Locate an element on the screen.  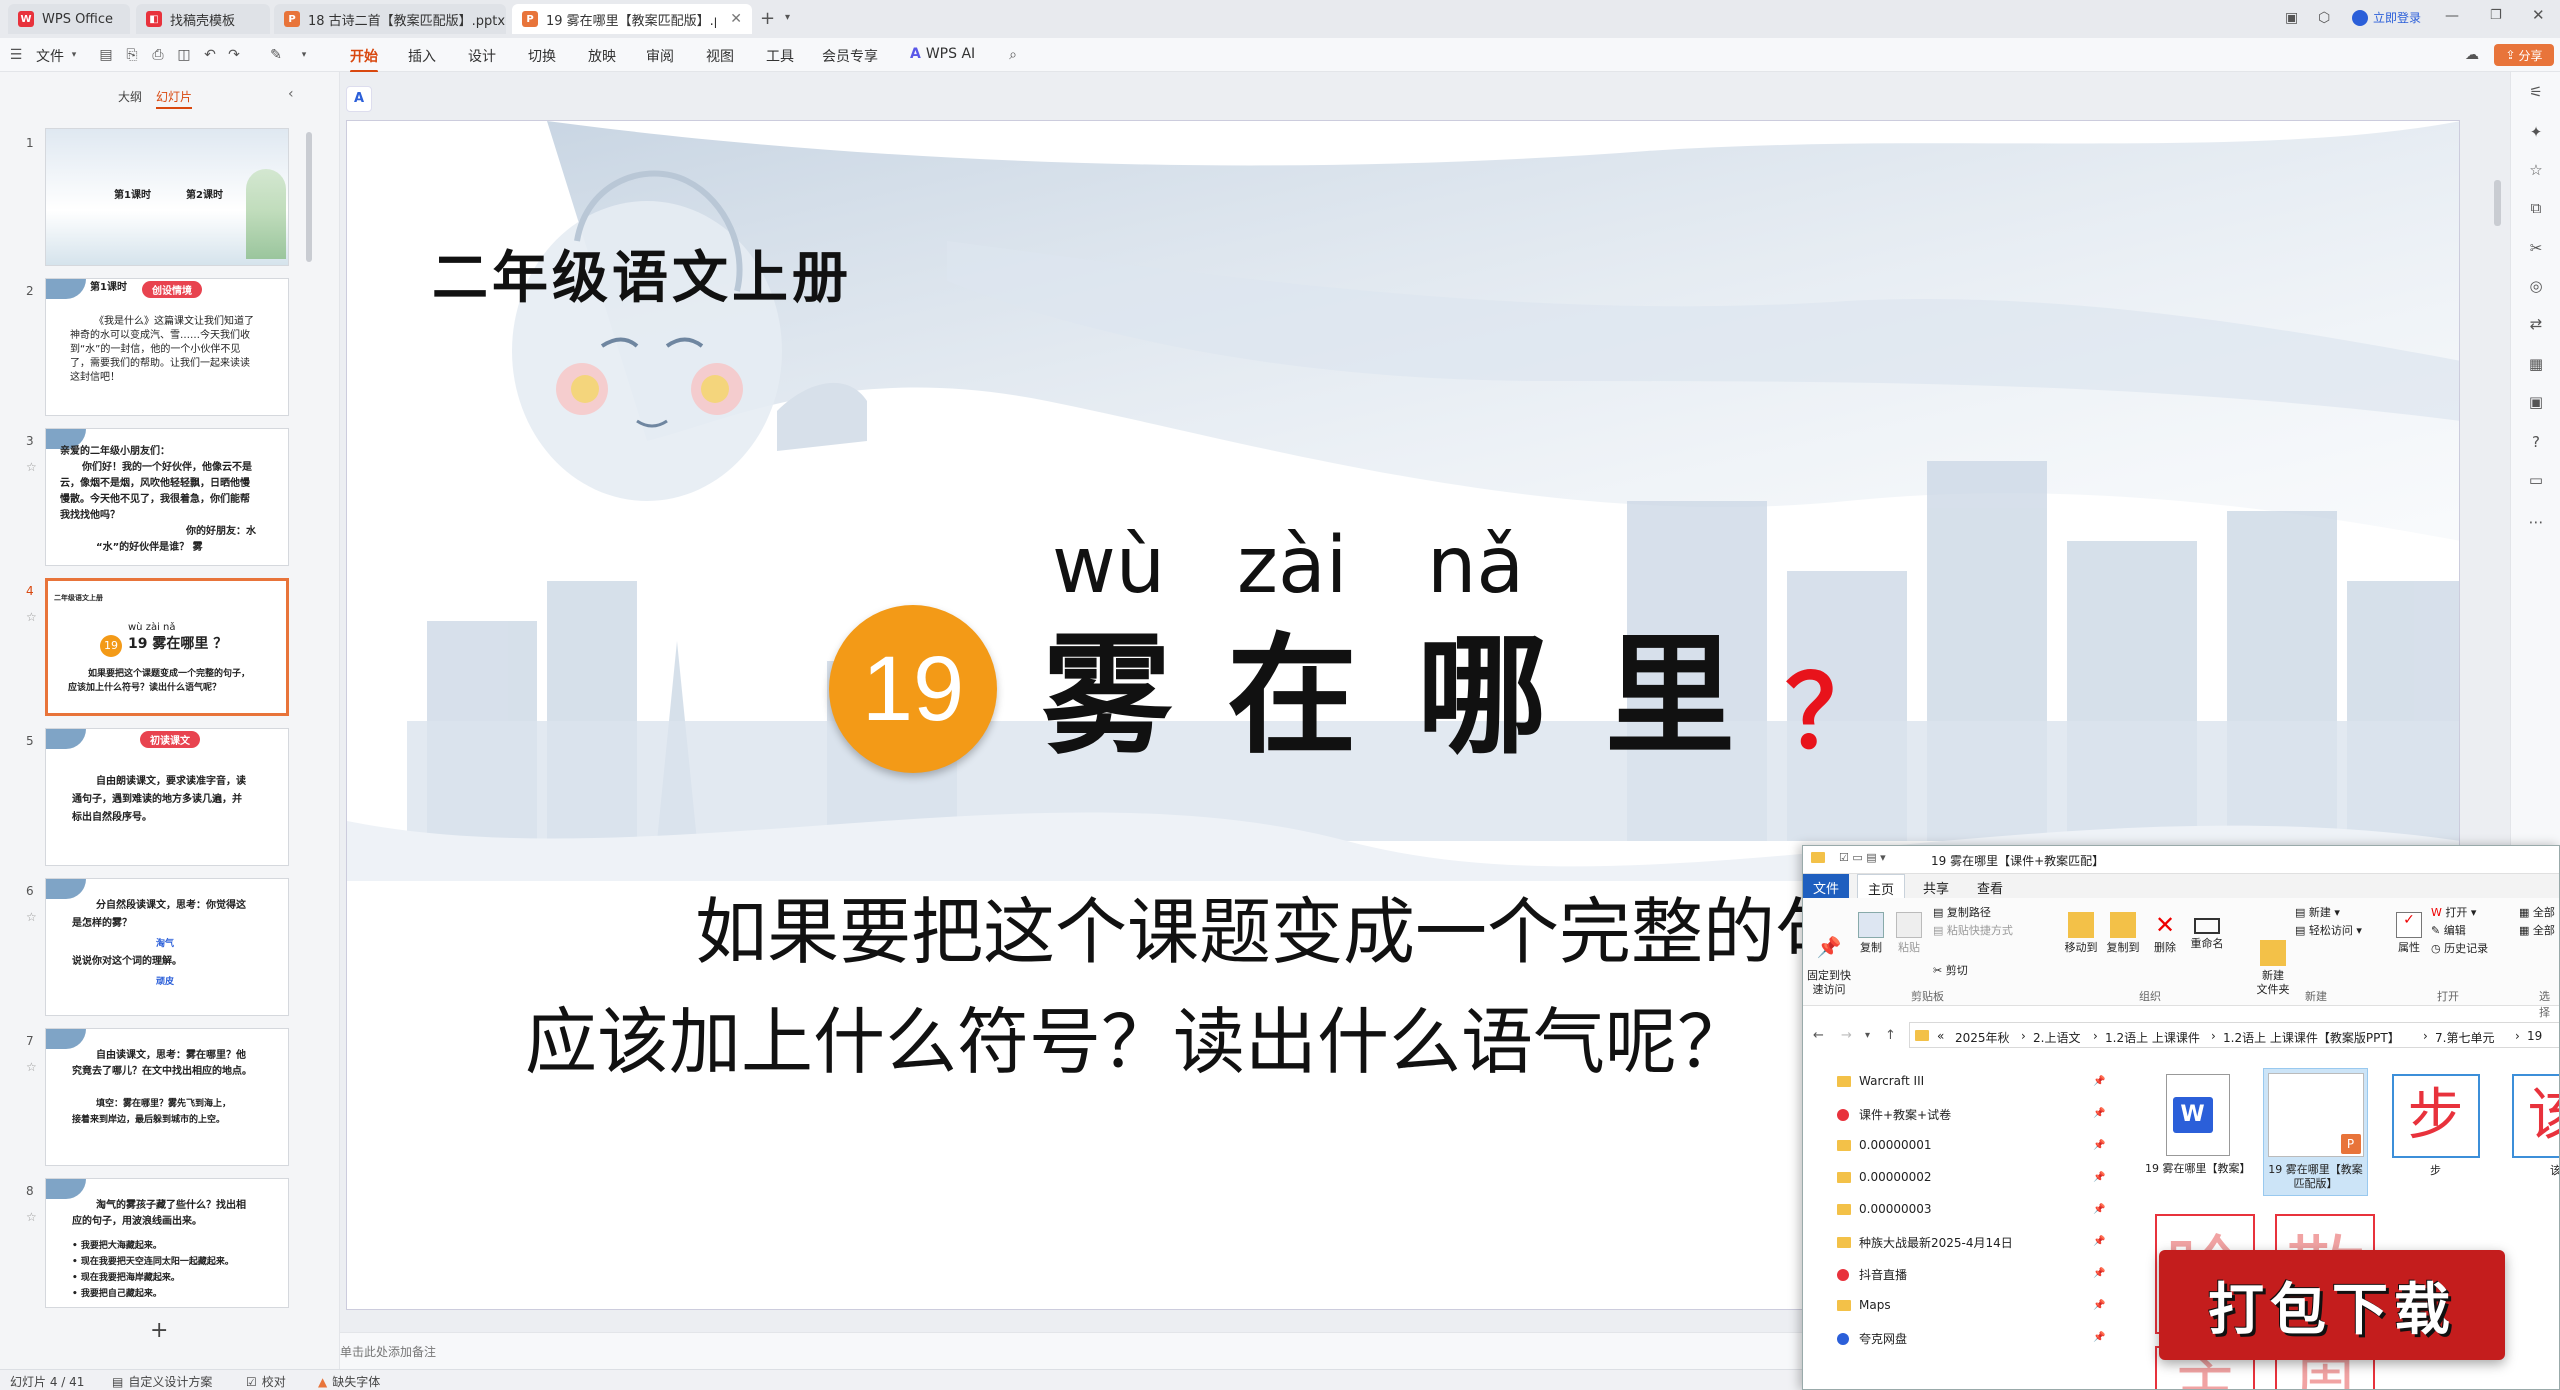
preview-icon: ◫ is located at coordinates (184, 55).